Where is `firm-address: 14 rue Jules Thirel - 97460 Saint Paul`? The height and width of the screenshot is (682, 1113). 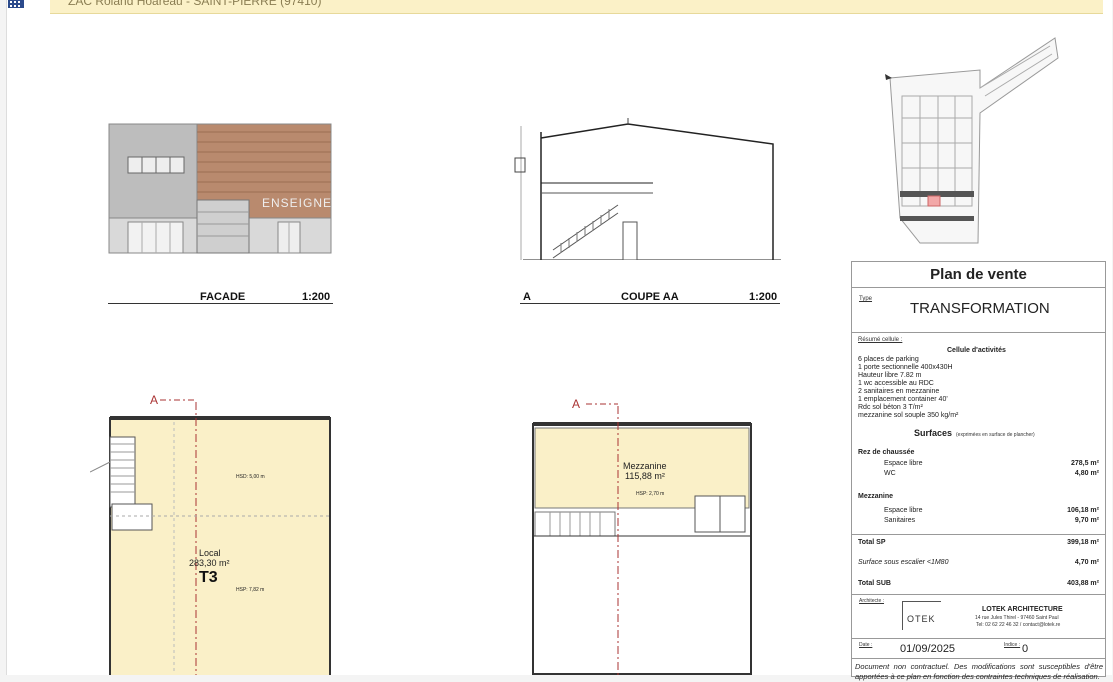
firm-address: 14 rue Jules Thirel - 97460 Saint Paul is located at coordinates (1017, 618).